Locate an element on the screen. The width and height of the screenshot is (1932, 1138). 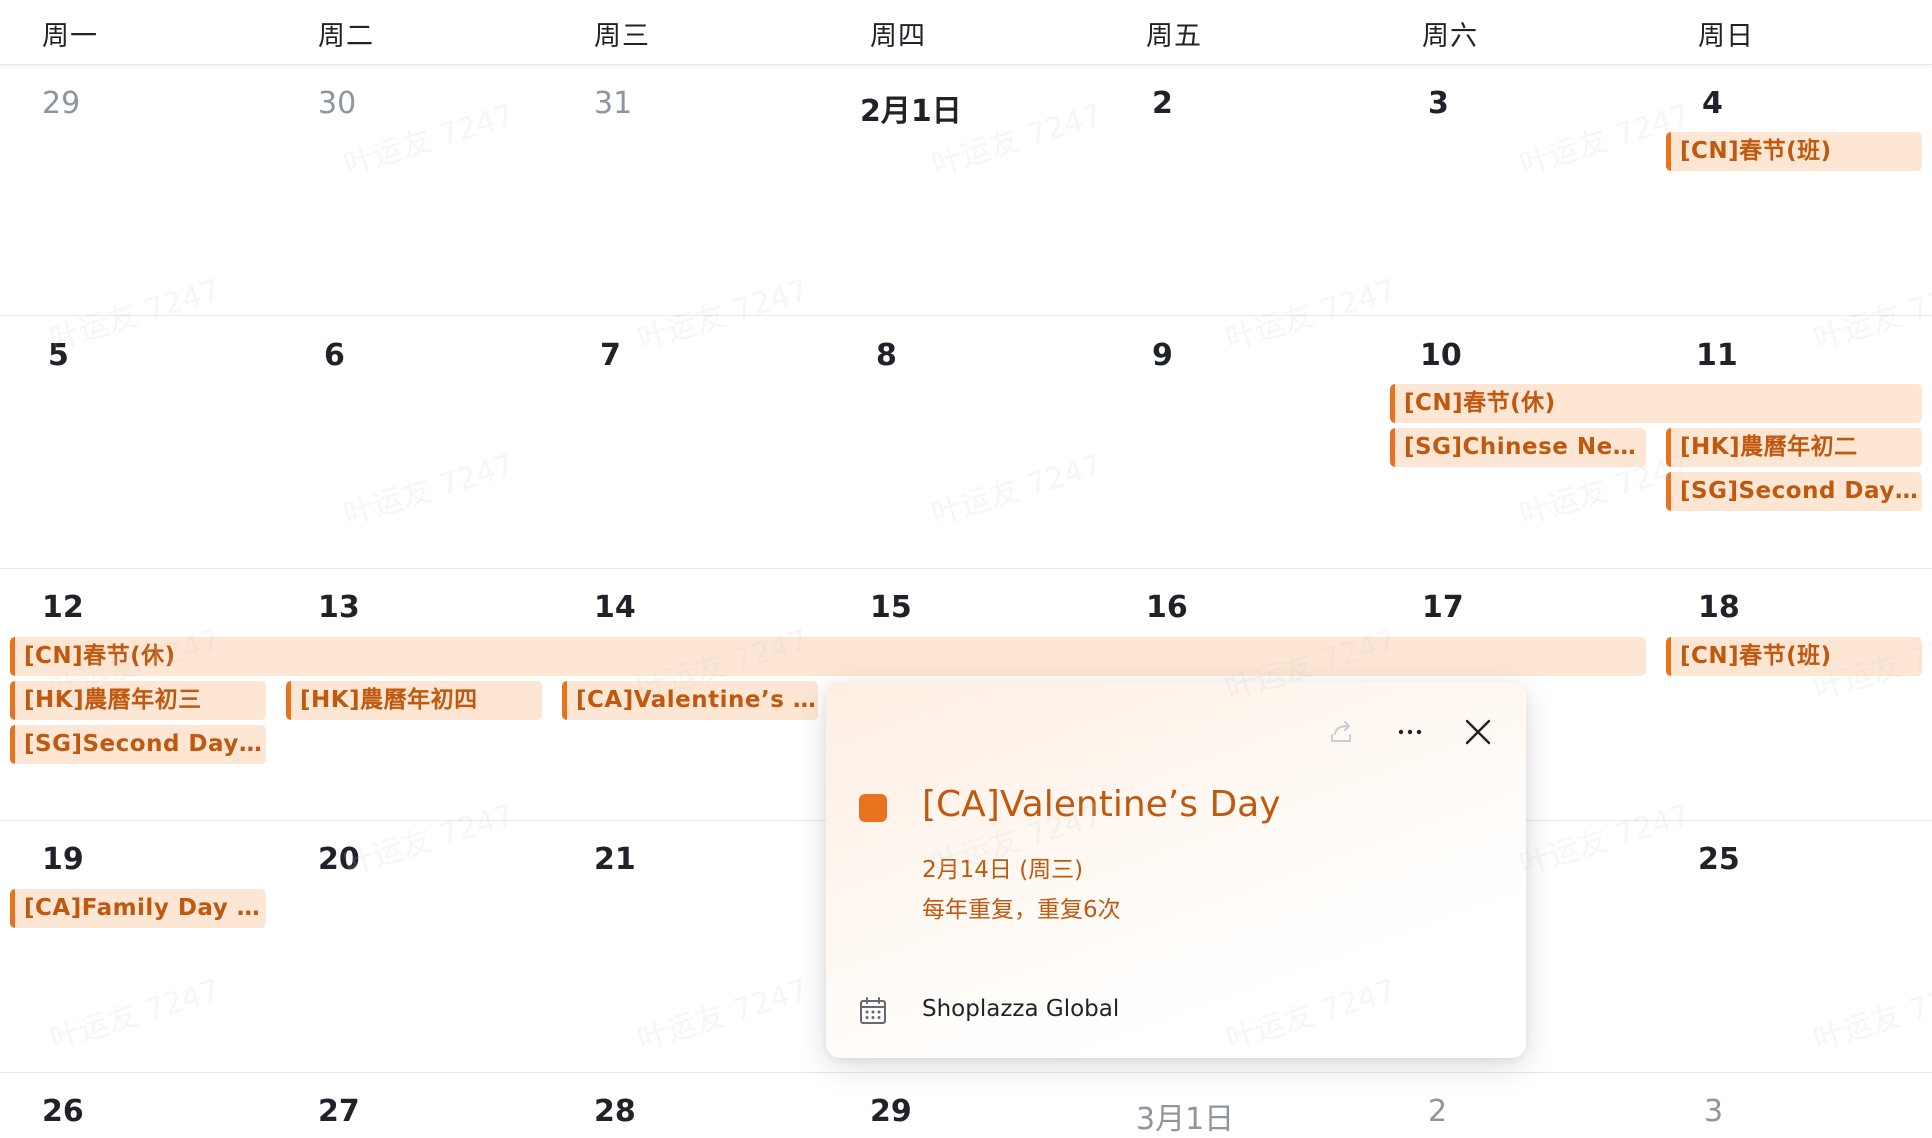
close-icon is located at coordinates (1478, 734).